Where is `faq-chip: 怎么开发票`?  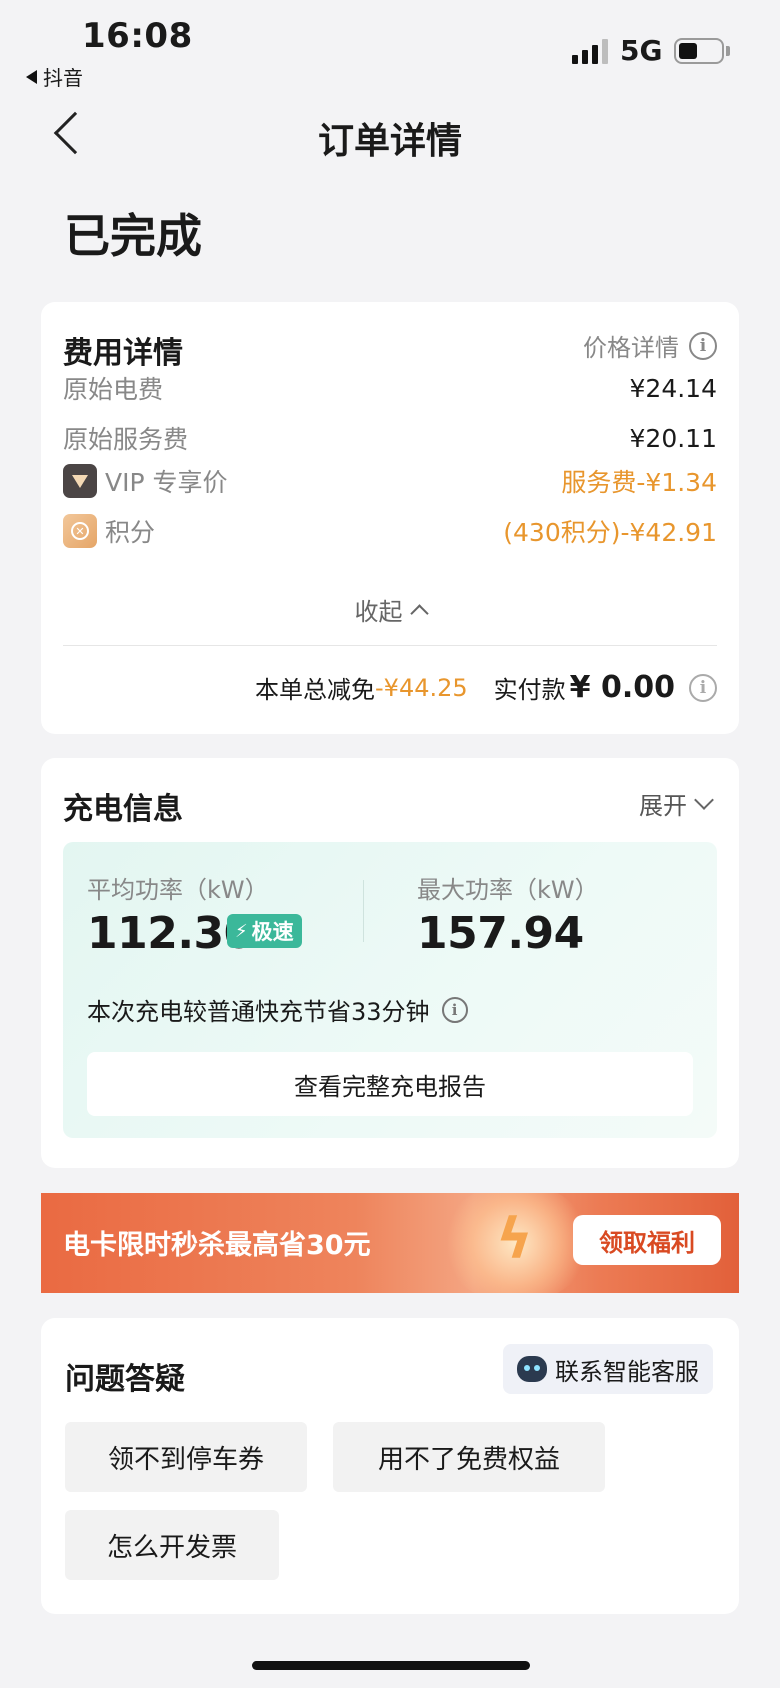 faq-chip: 怎么开发票 is located at coordinates (172, 1545).